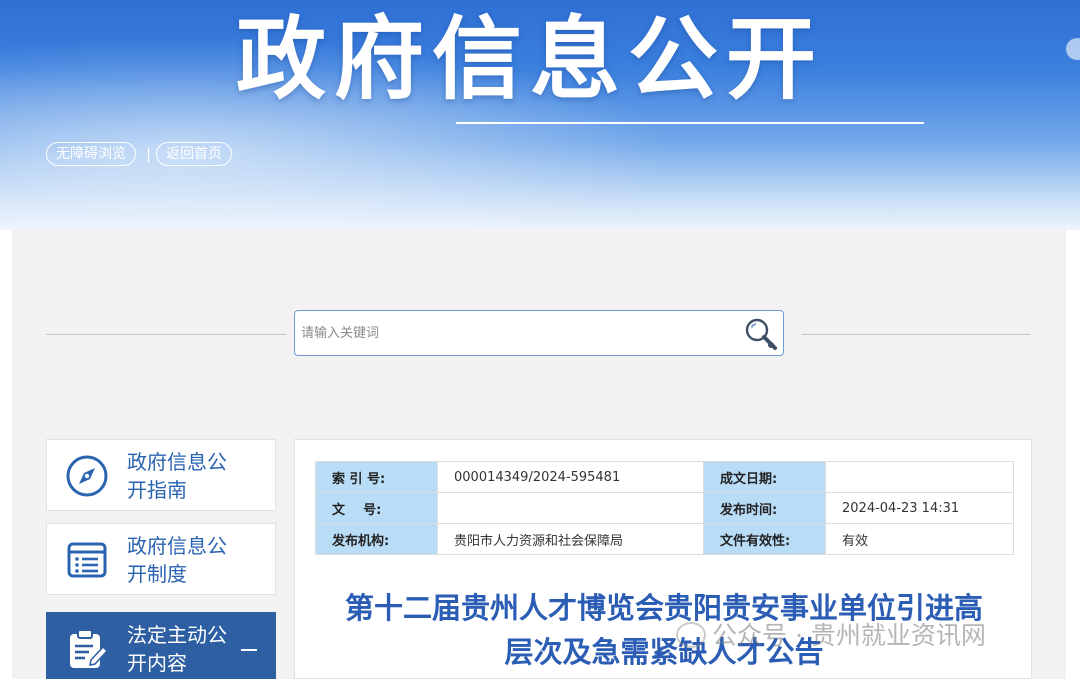 The image size is (1080, 679). What do you see at coordinates (87, 476) in the screenshot?
I see `compass-icon` at bounding box center [87, 476].